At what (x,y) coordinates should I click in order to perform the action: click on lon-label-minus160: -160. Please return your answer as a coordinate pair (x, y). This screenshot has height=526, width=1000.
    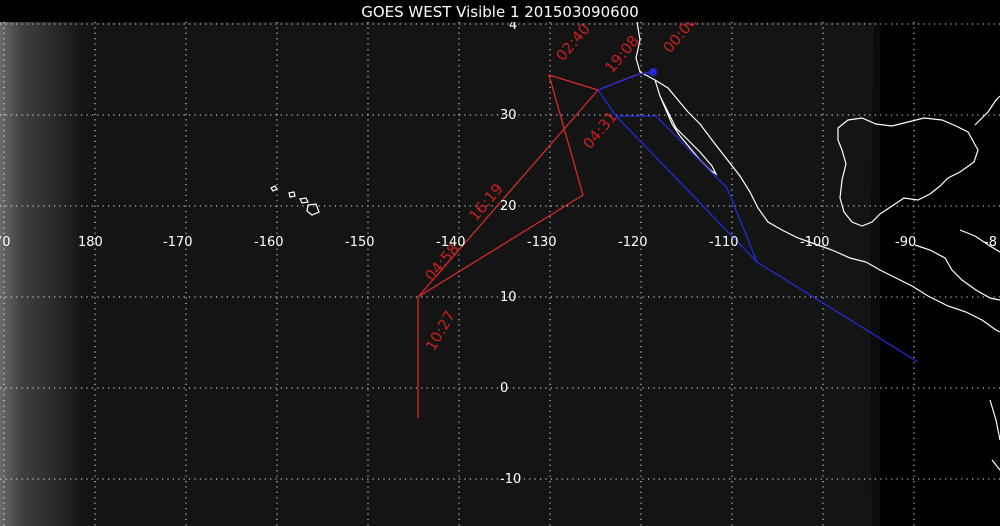
    Looking at the image, I should click on (269, 242).